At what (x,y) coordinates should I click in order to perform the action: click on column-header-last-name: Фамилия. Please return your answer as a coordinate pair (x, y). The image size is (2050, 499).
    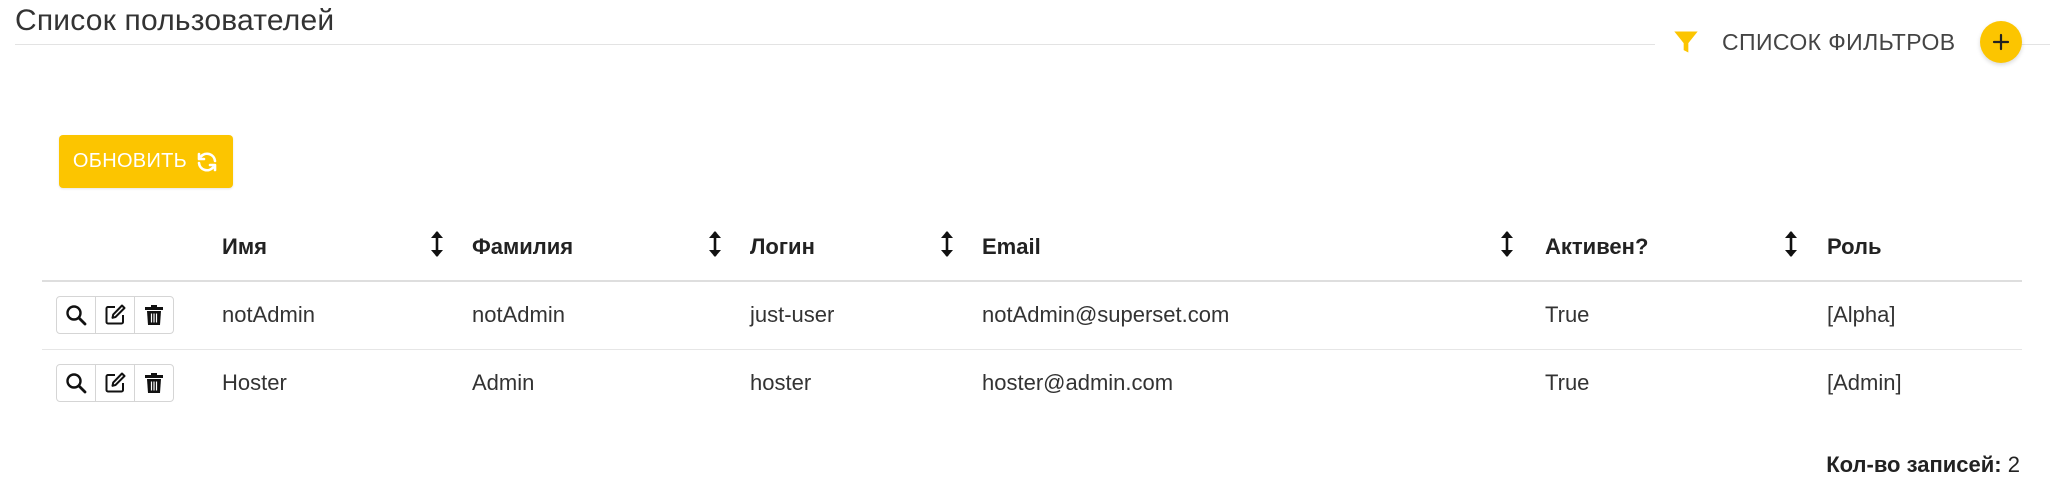
    Looking at the image, I should click on (522, 247).